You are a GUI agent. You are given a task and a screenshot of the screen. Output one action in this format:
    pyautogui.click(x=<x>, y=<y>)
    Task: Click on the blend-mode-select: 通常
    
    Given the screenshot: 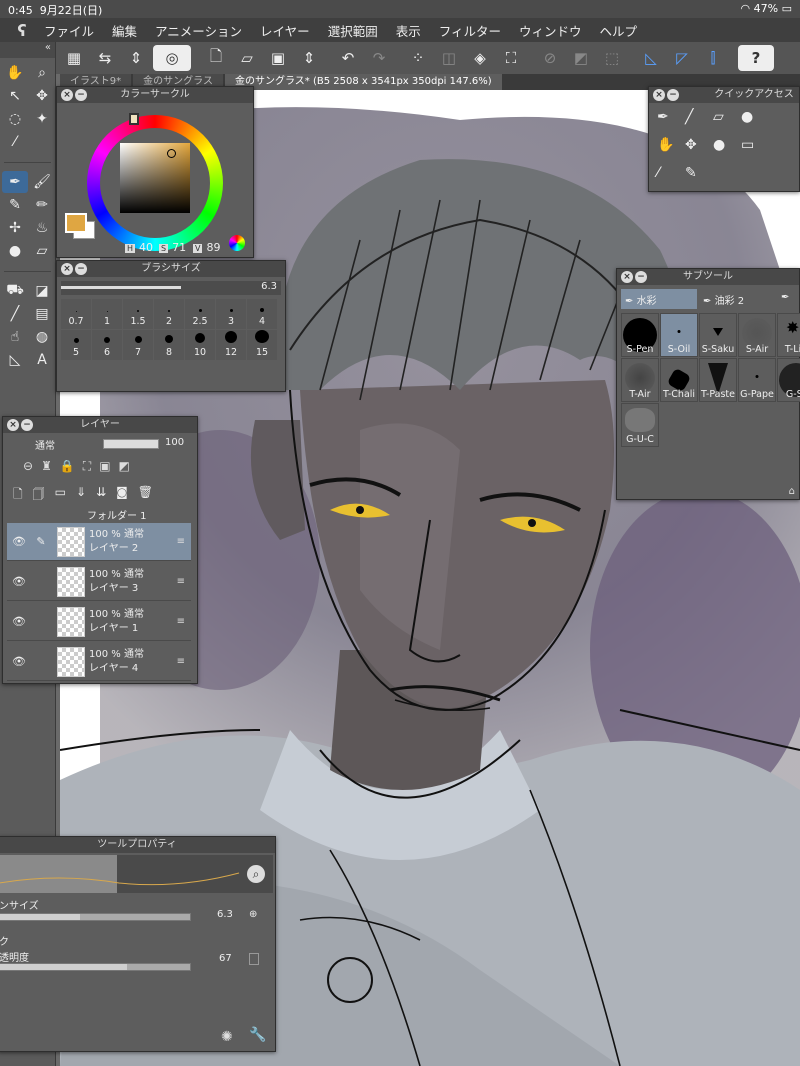 What is the action you would take?
    pyautogui.click(x=49, y=445)
    